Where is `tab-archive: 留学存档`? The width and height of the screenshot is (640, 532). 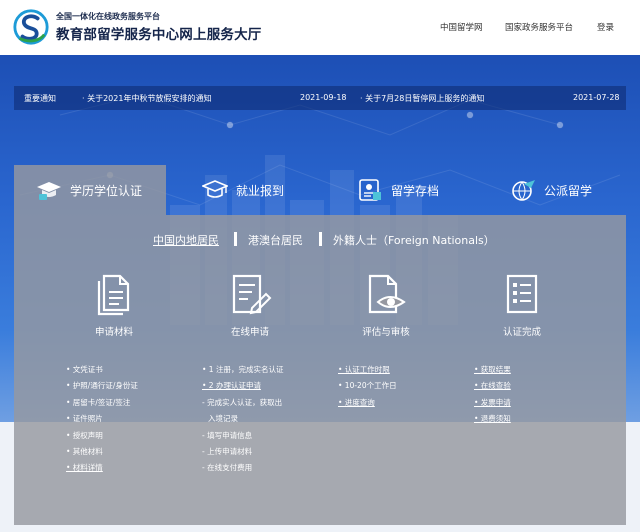 tab-archive: 留学存档 is located at coordinates (395, 190).